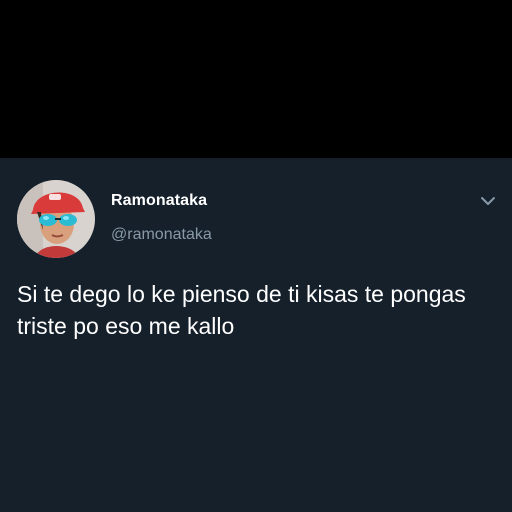  I want to click on display-name: Ramonataka, so click(159, 201).